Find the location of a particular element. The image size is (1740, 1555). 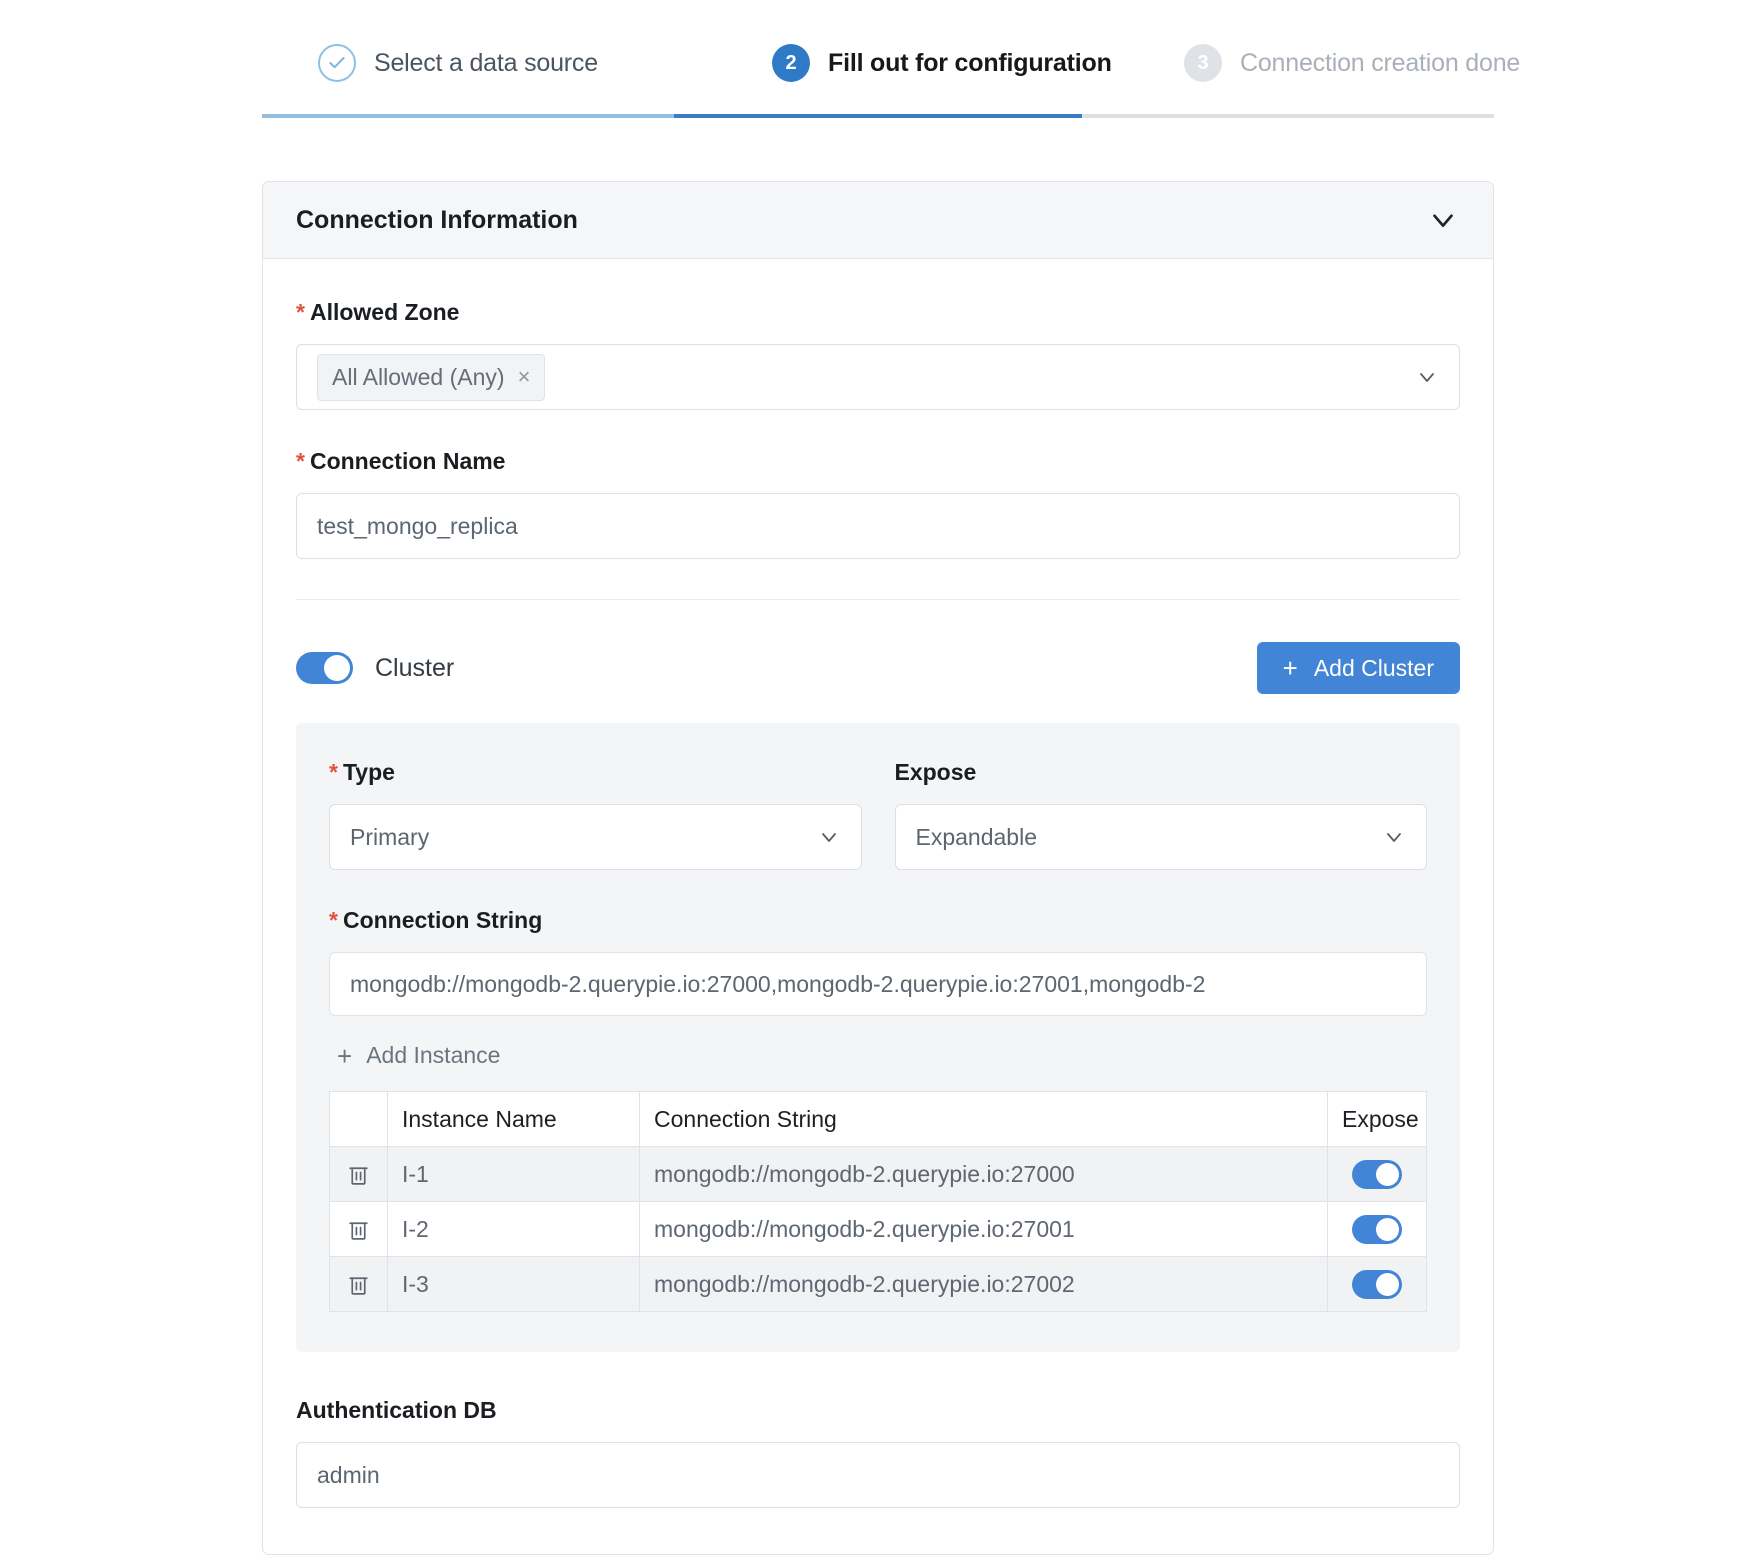

connection-name-label: * Connection Name is located at coordinates (878, 461).